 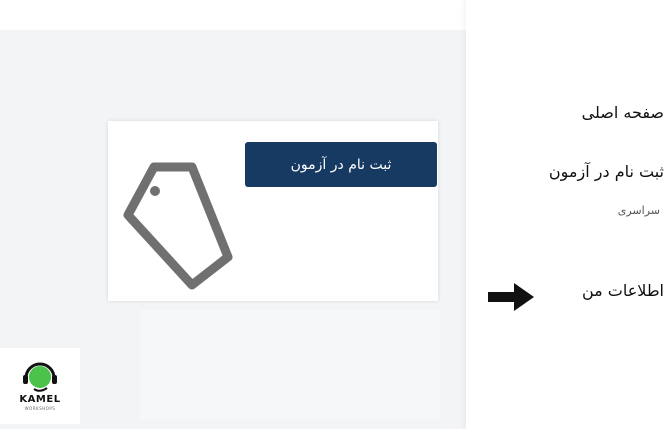 I want to click on exam-registration-button: ثبت نام در آزمون, so click(x=341, y=164).